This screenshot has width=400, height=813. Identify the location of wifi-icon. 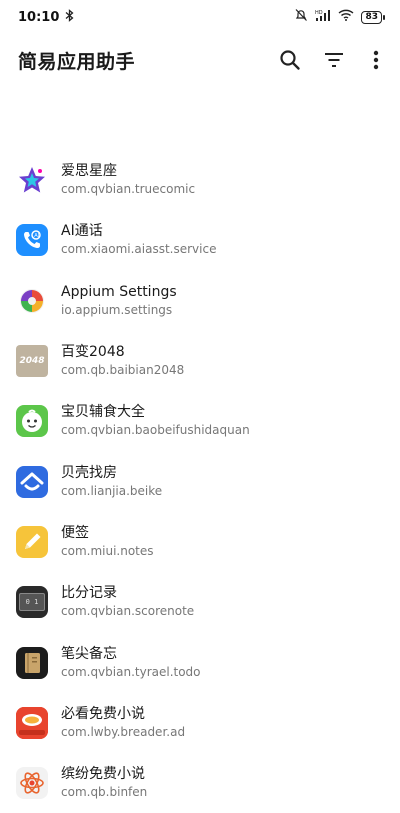
(346, 17).